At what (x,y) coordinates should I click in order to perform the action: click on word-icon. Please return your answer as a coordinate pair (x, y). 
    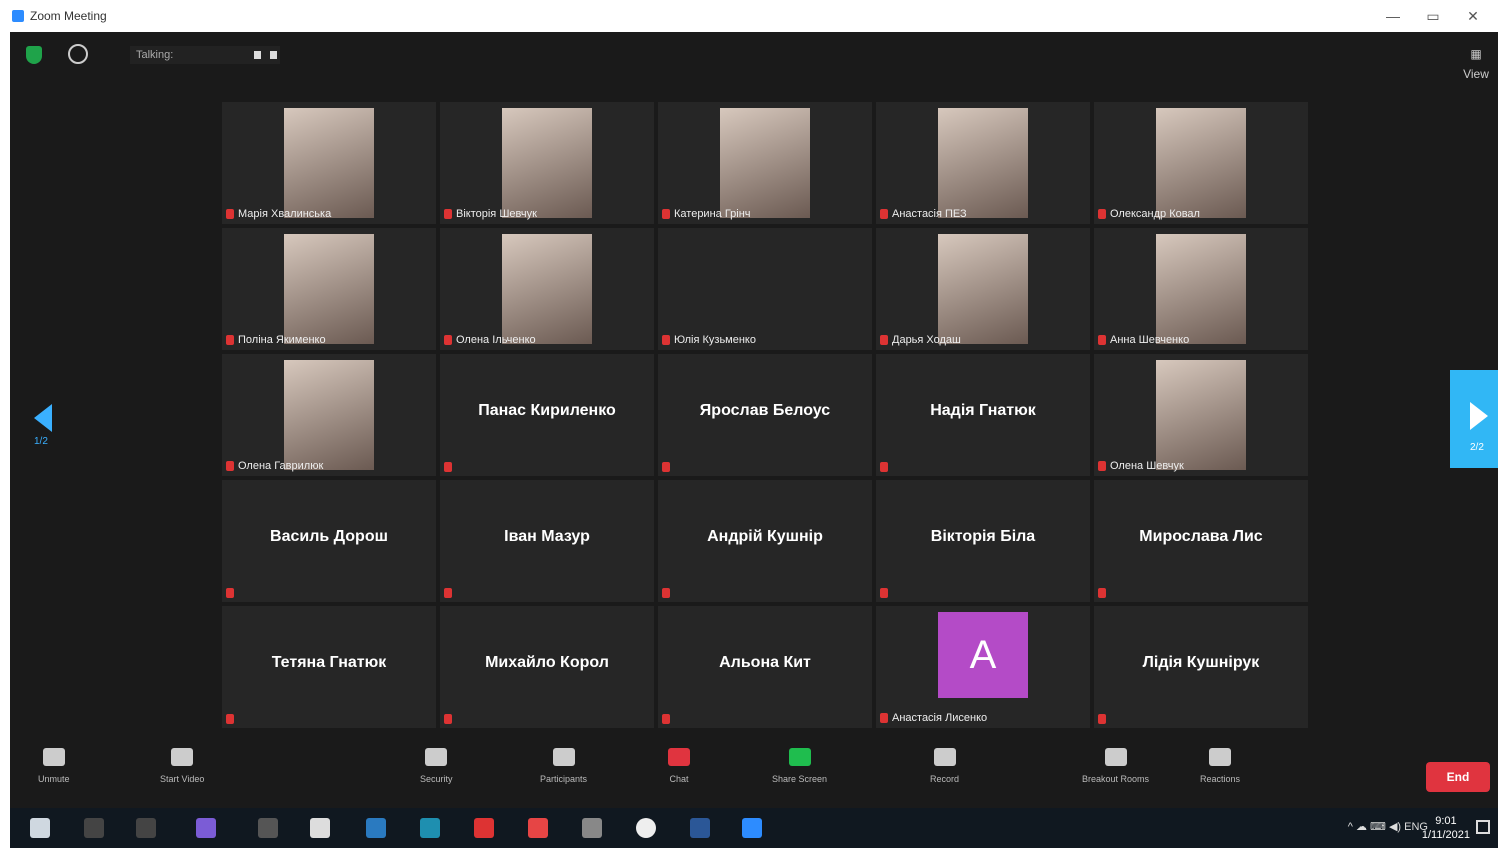
    Looking at the image, I should click on (700, 828).